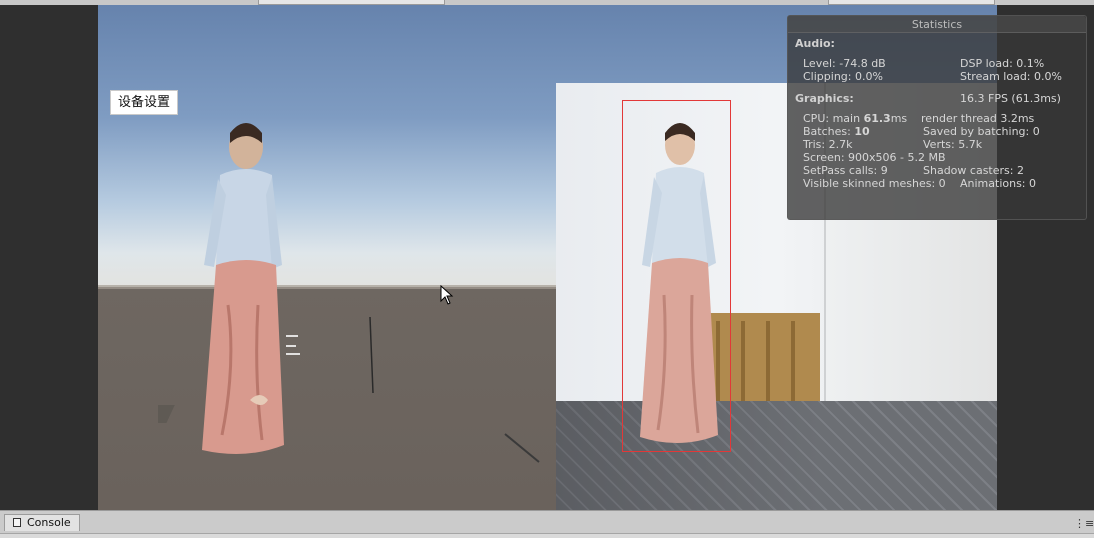 This screenshot has width=1094, height=538. What do you see at coordinates (828, 144) in the screenshot?
I see `graphics-tris: Tris: 2.7k` at bounding box center [828, 144].